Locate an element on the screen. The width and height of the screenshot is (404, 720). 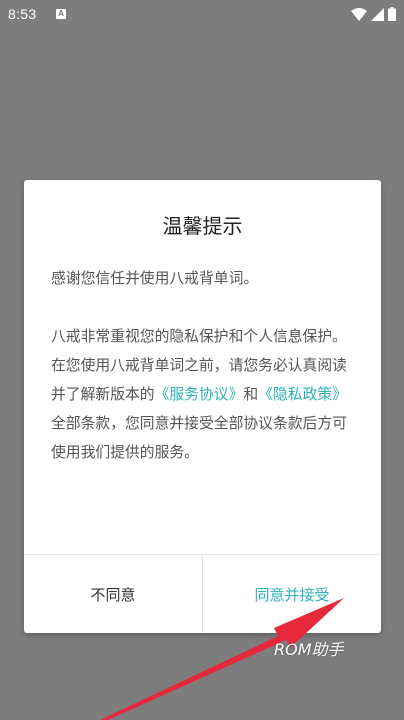
privacy-policy-link: 《隐私政策》 is located at coordinates (302, 394).